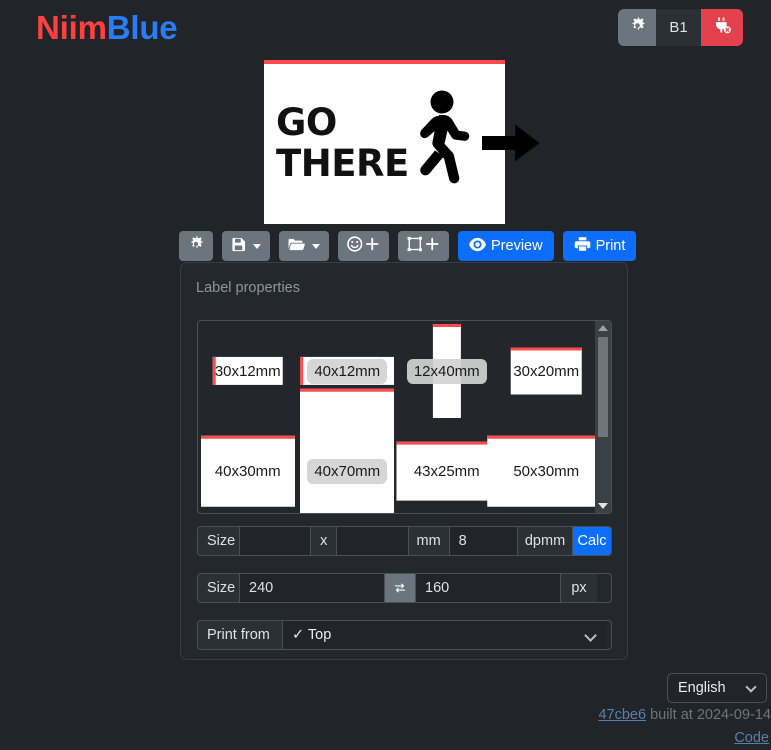 The height and width of the screenshot is (750, 771). I want to click on printer-icon, so click(582, 246).